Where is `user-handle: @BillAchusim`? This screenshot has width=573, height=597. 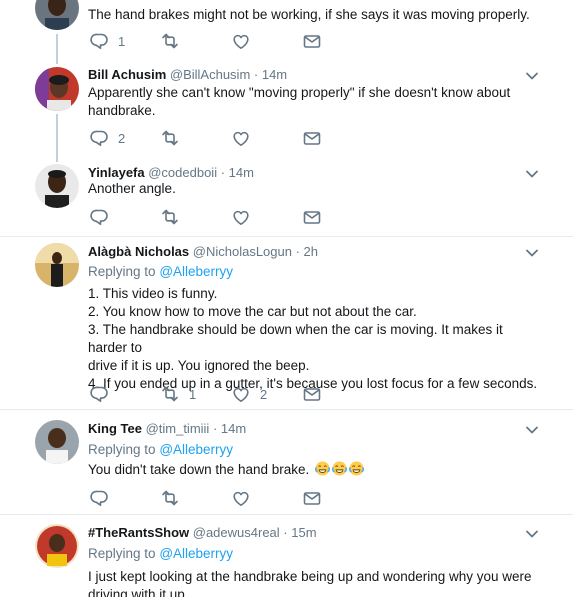
user-handle: @BillAchusim is located at coordinates (210, 74).